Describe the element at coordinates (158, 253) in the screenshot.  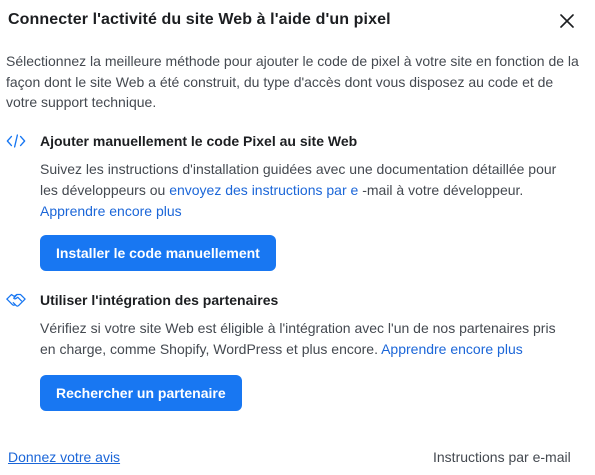
I see `install-code-manually-button: Installer le code manuellement` at that location.